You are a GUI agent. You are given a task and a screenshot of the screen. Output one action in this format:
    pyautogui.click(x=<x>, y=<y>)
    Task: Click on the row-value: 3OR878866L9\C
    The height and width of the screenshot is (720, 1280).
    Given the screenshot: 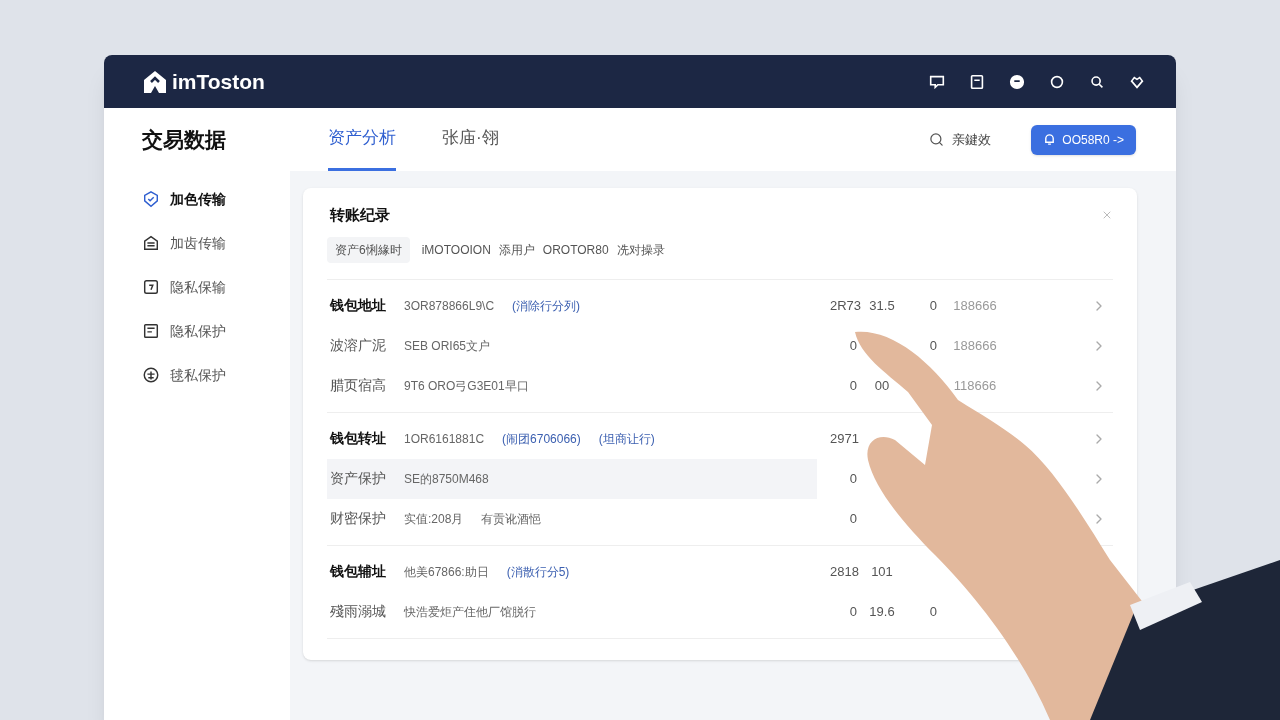 What is the action you would take?
    pyautogui.click(x=449, y=306)
    